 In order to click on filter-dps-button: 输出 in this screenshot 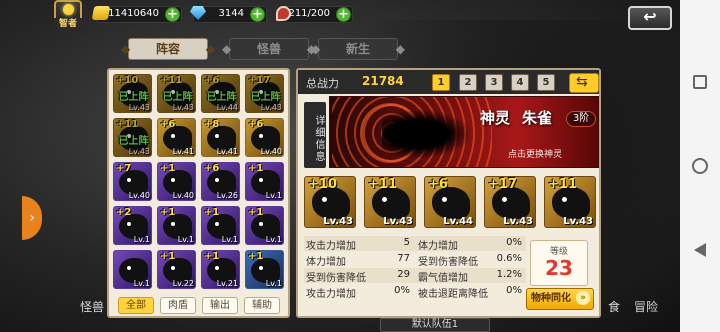, I will do `click(220, 305)`.